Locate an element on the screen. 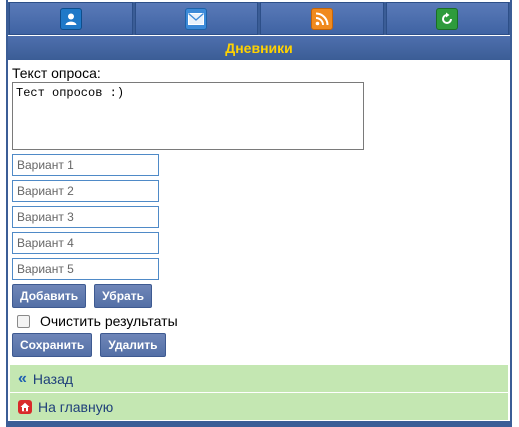  home-icon is located at coordinates (25, 406).